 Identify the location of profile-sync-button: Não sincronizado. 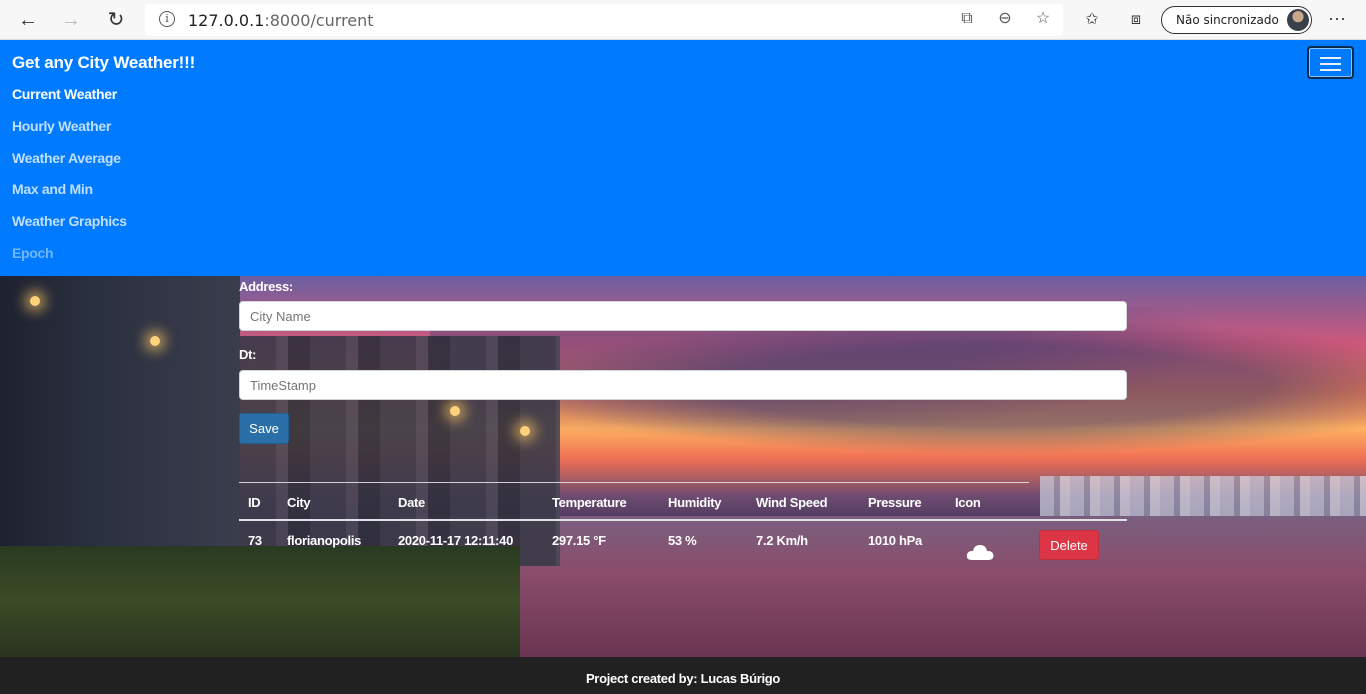
(1236, 20).